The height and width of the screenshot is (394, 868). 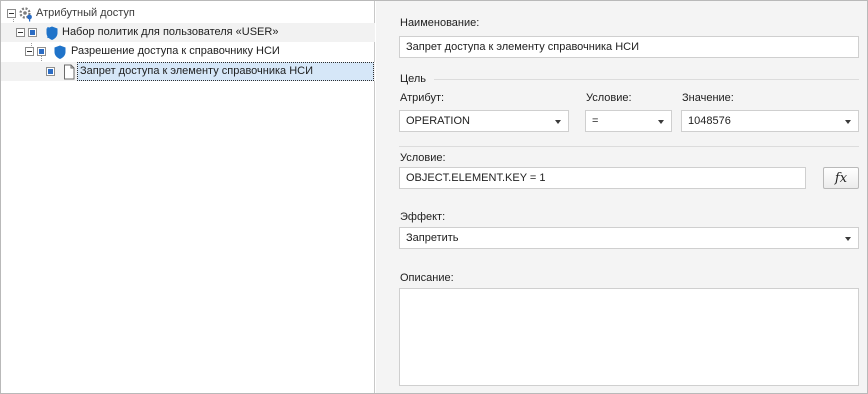 I want to click on formula-button: fx, so click(x=841, y=178).